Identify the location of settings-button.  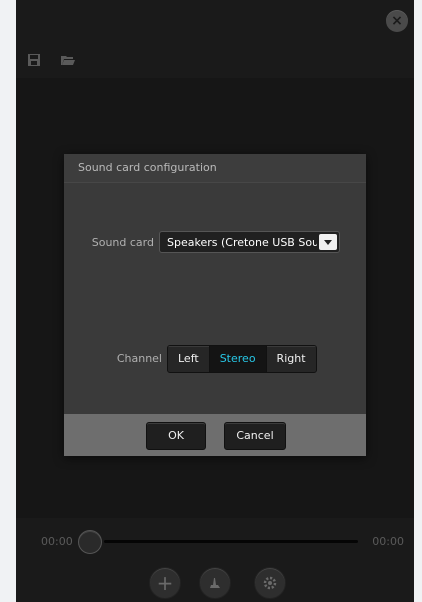
(270, 583).